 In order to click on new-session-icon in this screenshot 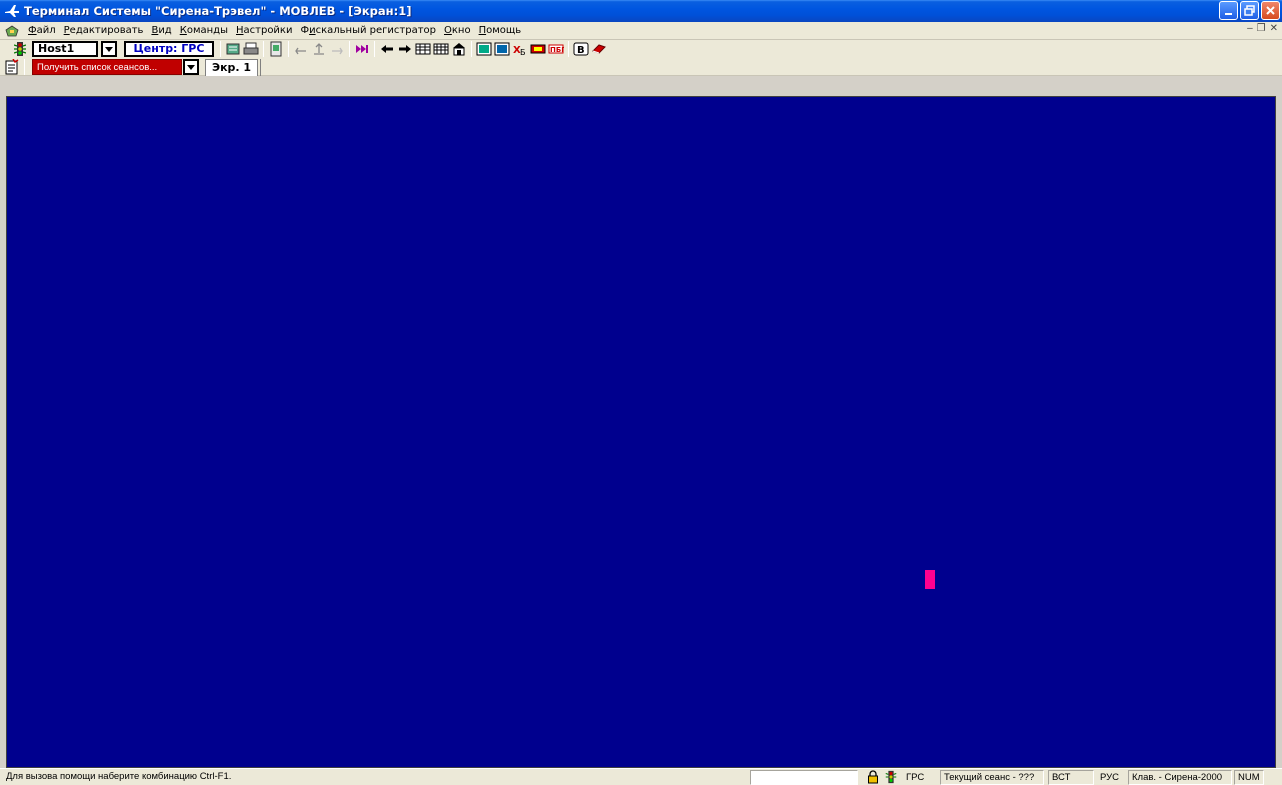, I will do `click(12, 67)`.